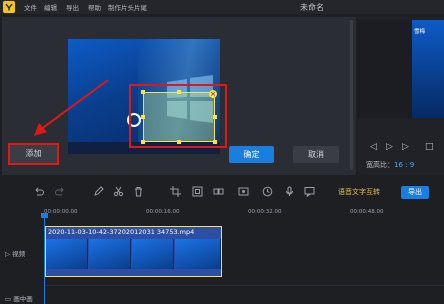 This screenshot has width=444, height=304. I want to click on undo-icon, so click(38, 191).